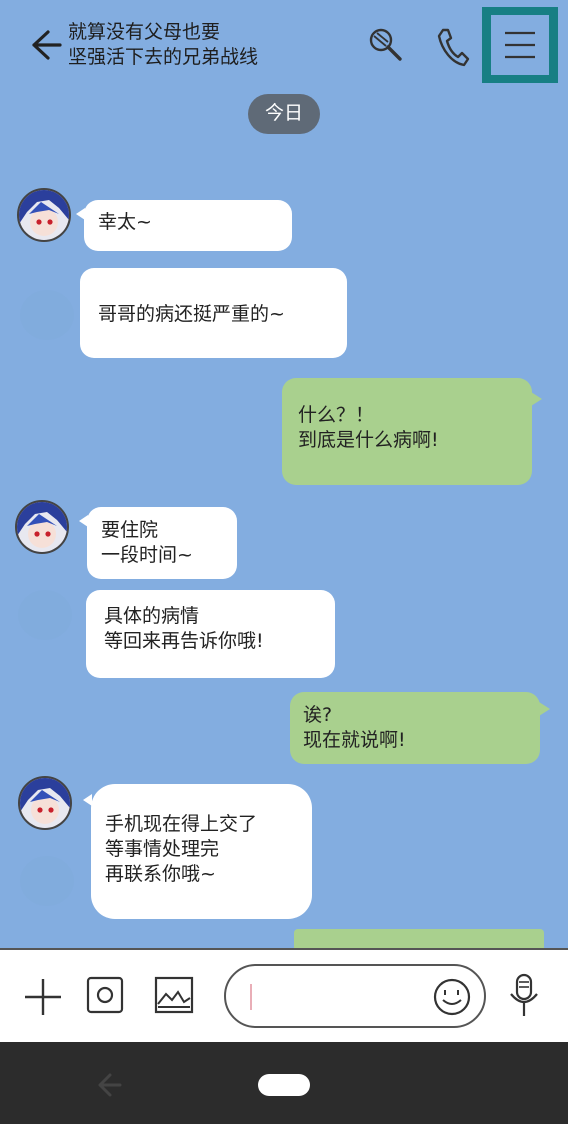 Image resolution: width=568 pixels, height=1124 pixels. I want to click on chat-header: 就算没有父母也要 坚强活下去的兄弟战线, so click(284, 45).